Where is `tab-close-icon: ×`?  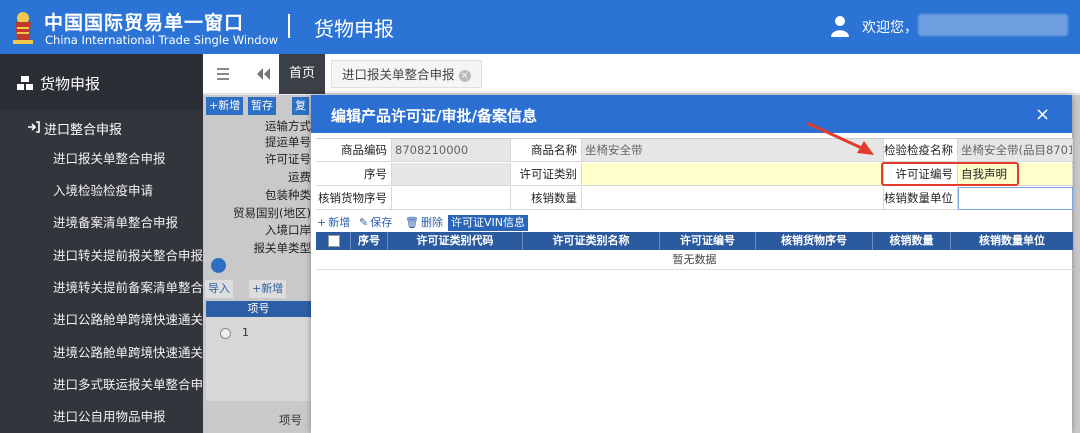 tab-close-icon: × is located at coordinates (464, 75).